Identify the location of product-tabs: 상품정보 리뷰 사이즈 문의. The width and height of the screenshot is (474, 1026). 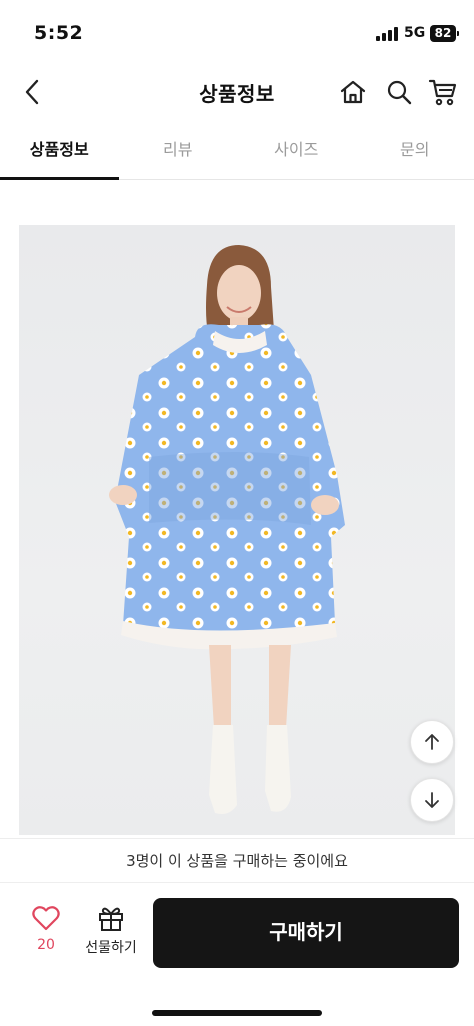
(237, 152).